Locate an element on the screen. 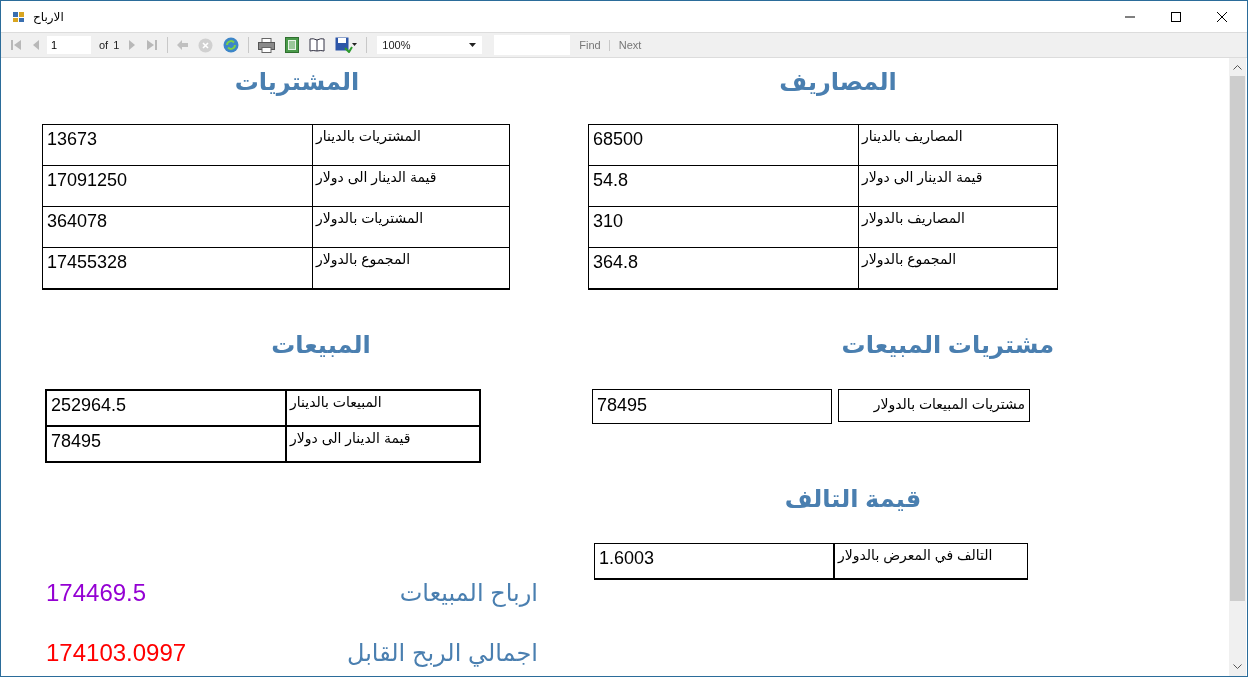 The image size is (1248, 677). total-value: 174103.0997 is located at coordinates (116, 653).